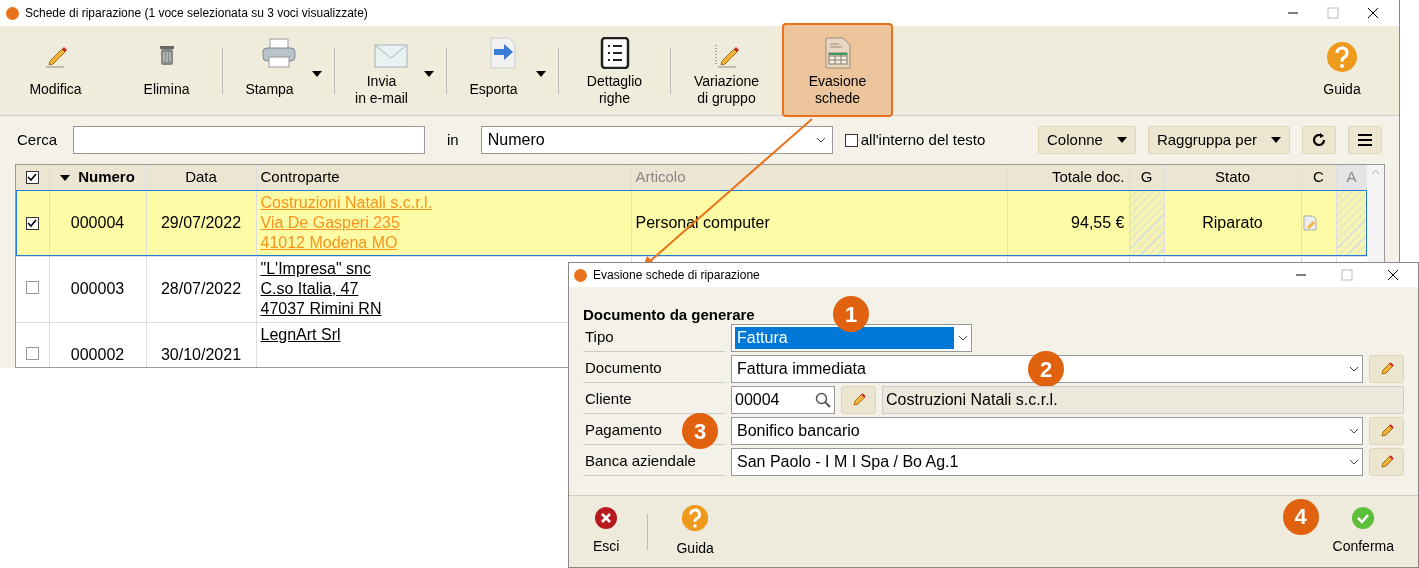  I want to click on cancel-icon, so click(606, 518).